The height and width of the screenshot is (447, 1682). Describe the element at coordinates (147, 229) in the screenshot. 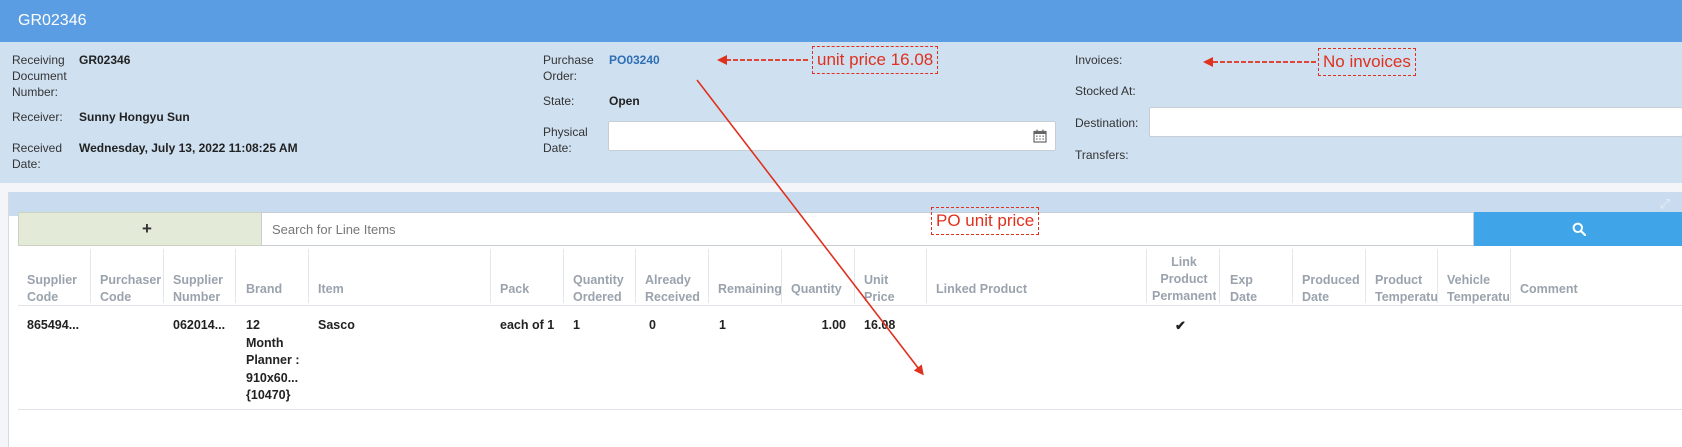

I see `add-line-item-button: +` at that location.